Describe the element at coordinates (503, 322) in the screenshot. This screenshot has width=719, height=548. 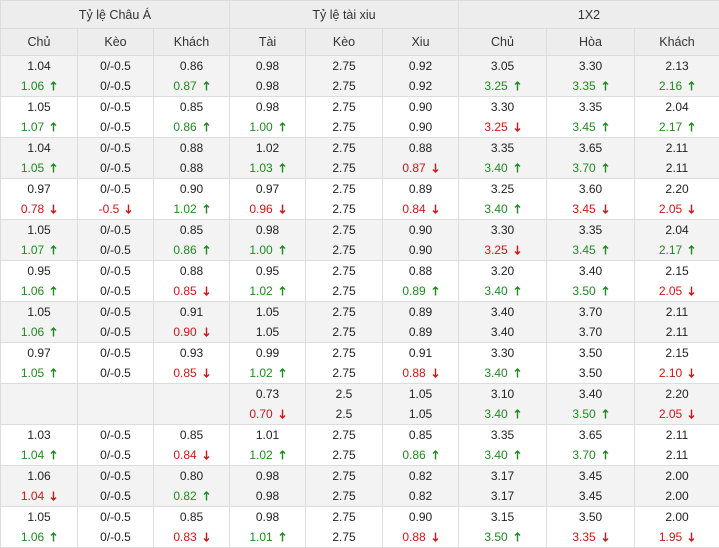
I see `cell-home-win: 3.403.40` at that location.